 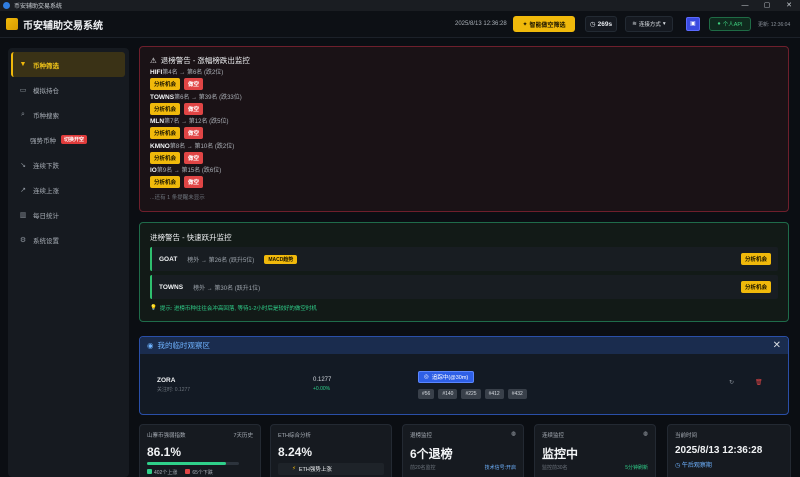 What do you see at coordinates (322, 380) in the screenshot?
I see `watch-price: 0.1277` at bounding box center [322, 380].